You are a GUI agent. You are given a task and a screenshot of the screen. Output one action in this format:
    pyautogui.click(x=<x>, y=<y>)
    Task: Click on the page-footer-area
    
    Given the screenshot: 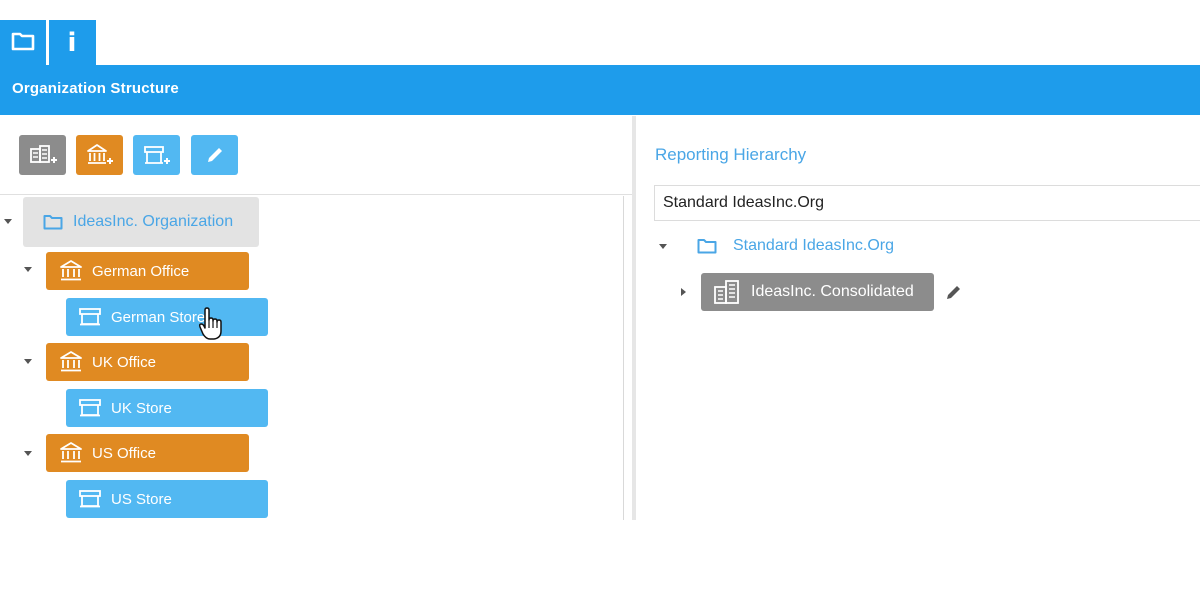 What is the action you would take?
    pyautogui.click(x=600, y=560)
    